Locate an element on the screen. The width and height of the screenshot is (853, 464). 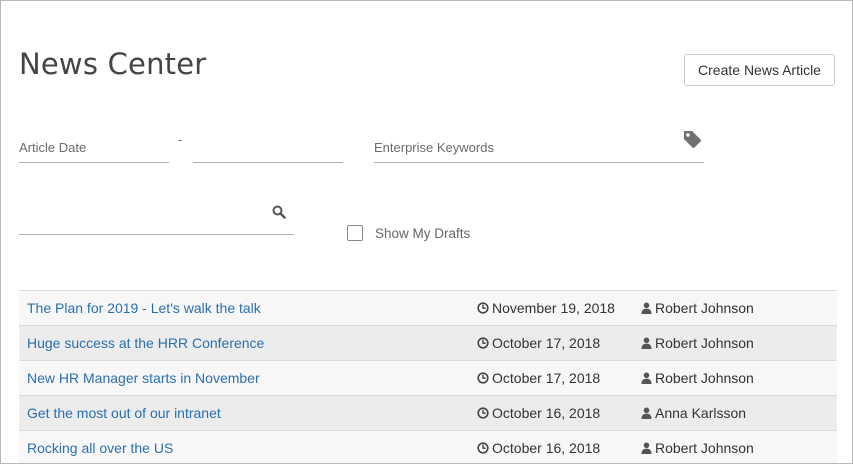
enterprise-keywords-input is located at coordinates (519, 147).